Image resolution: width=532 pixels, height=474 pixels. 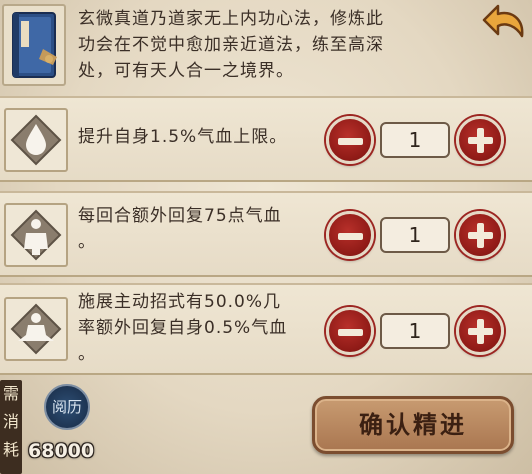 What do you see at coordinates (61, 451) in the screenshot?
I see `cost-amount: 68000` at bounding box center [61, 451].